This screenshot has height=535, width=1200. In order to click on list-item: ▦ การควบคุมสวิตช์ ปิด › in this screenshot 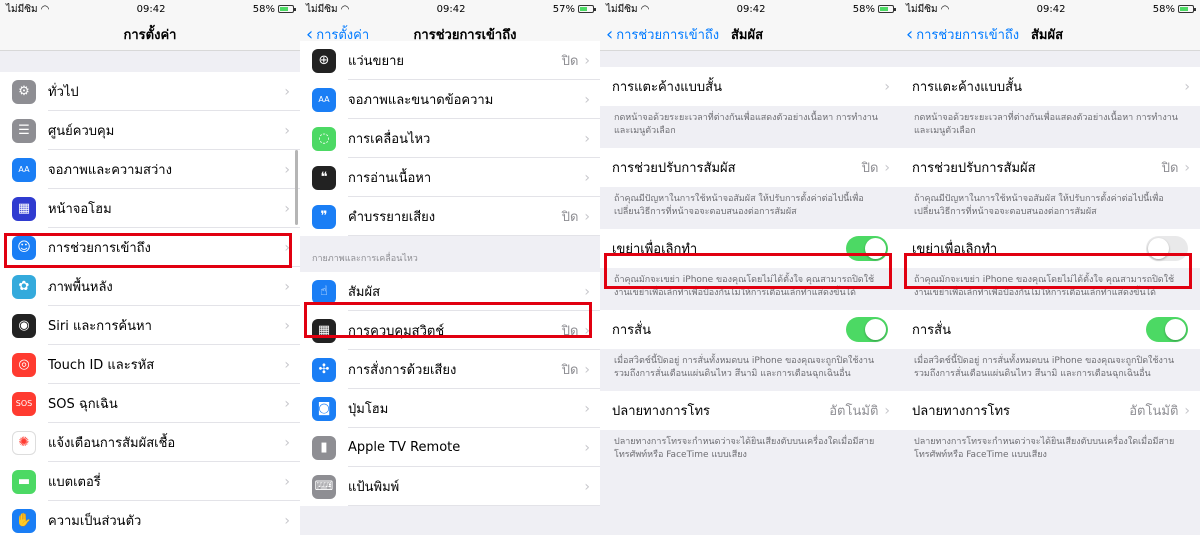, I will do `click(450, 330)`.